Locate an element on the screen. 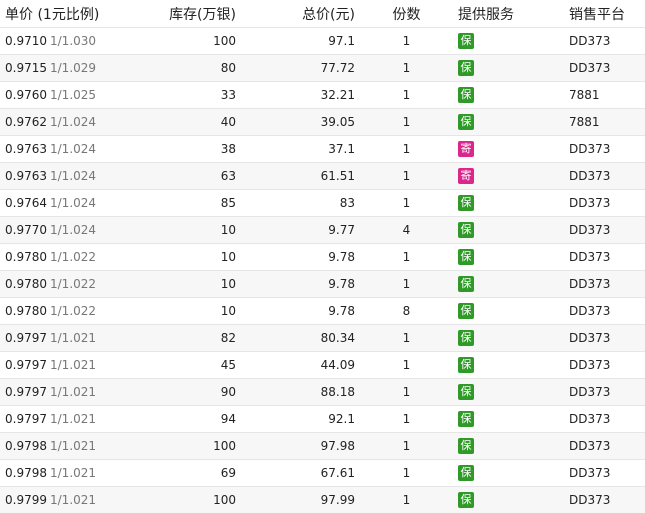 This screenshot has height=513, width=645. unit-price: 0.9797 is located at coordinates (26, 338).